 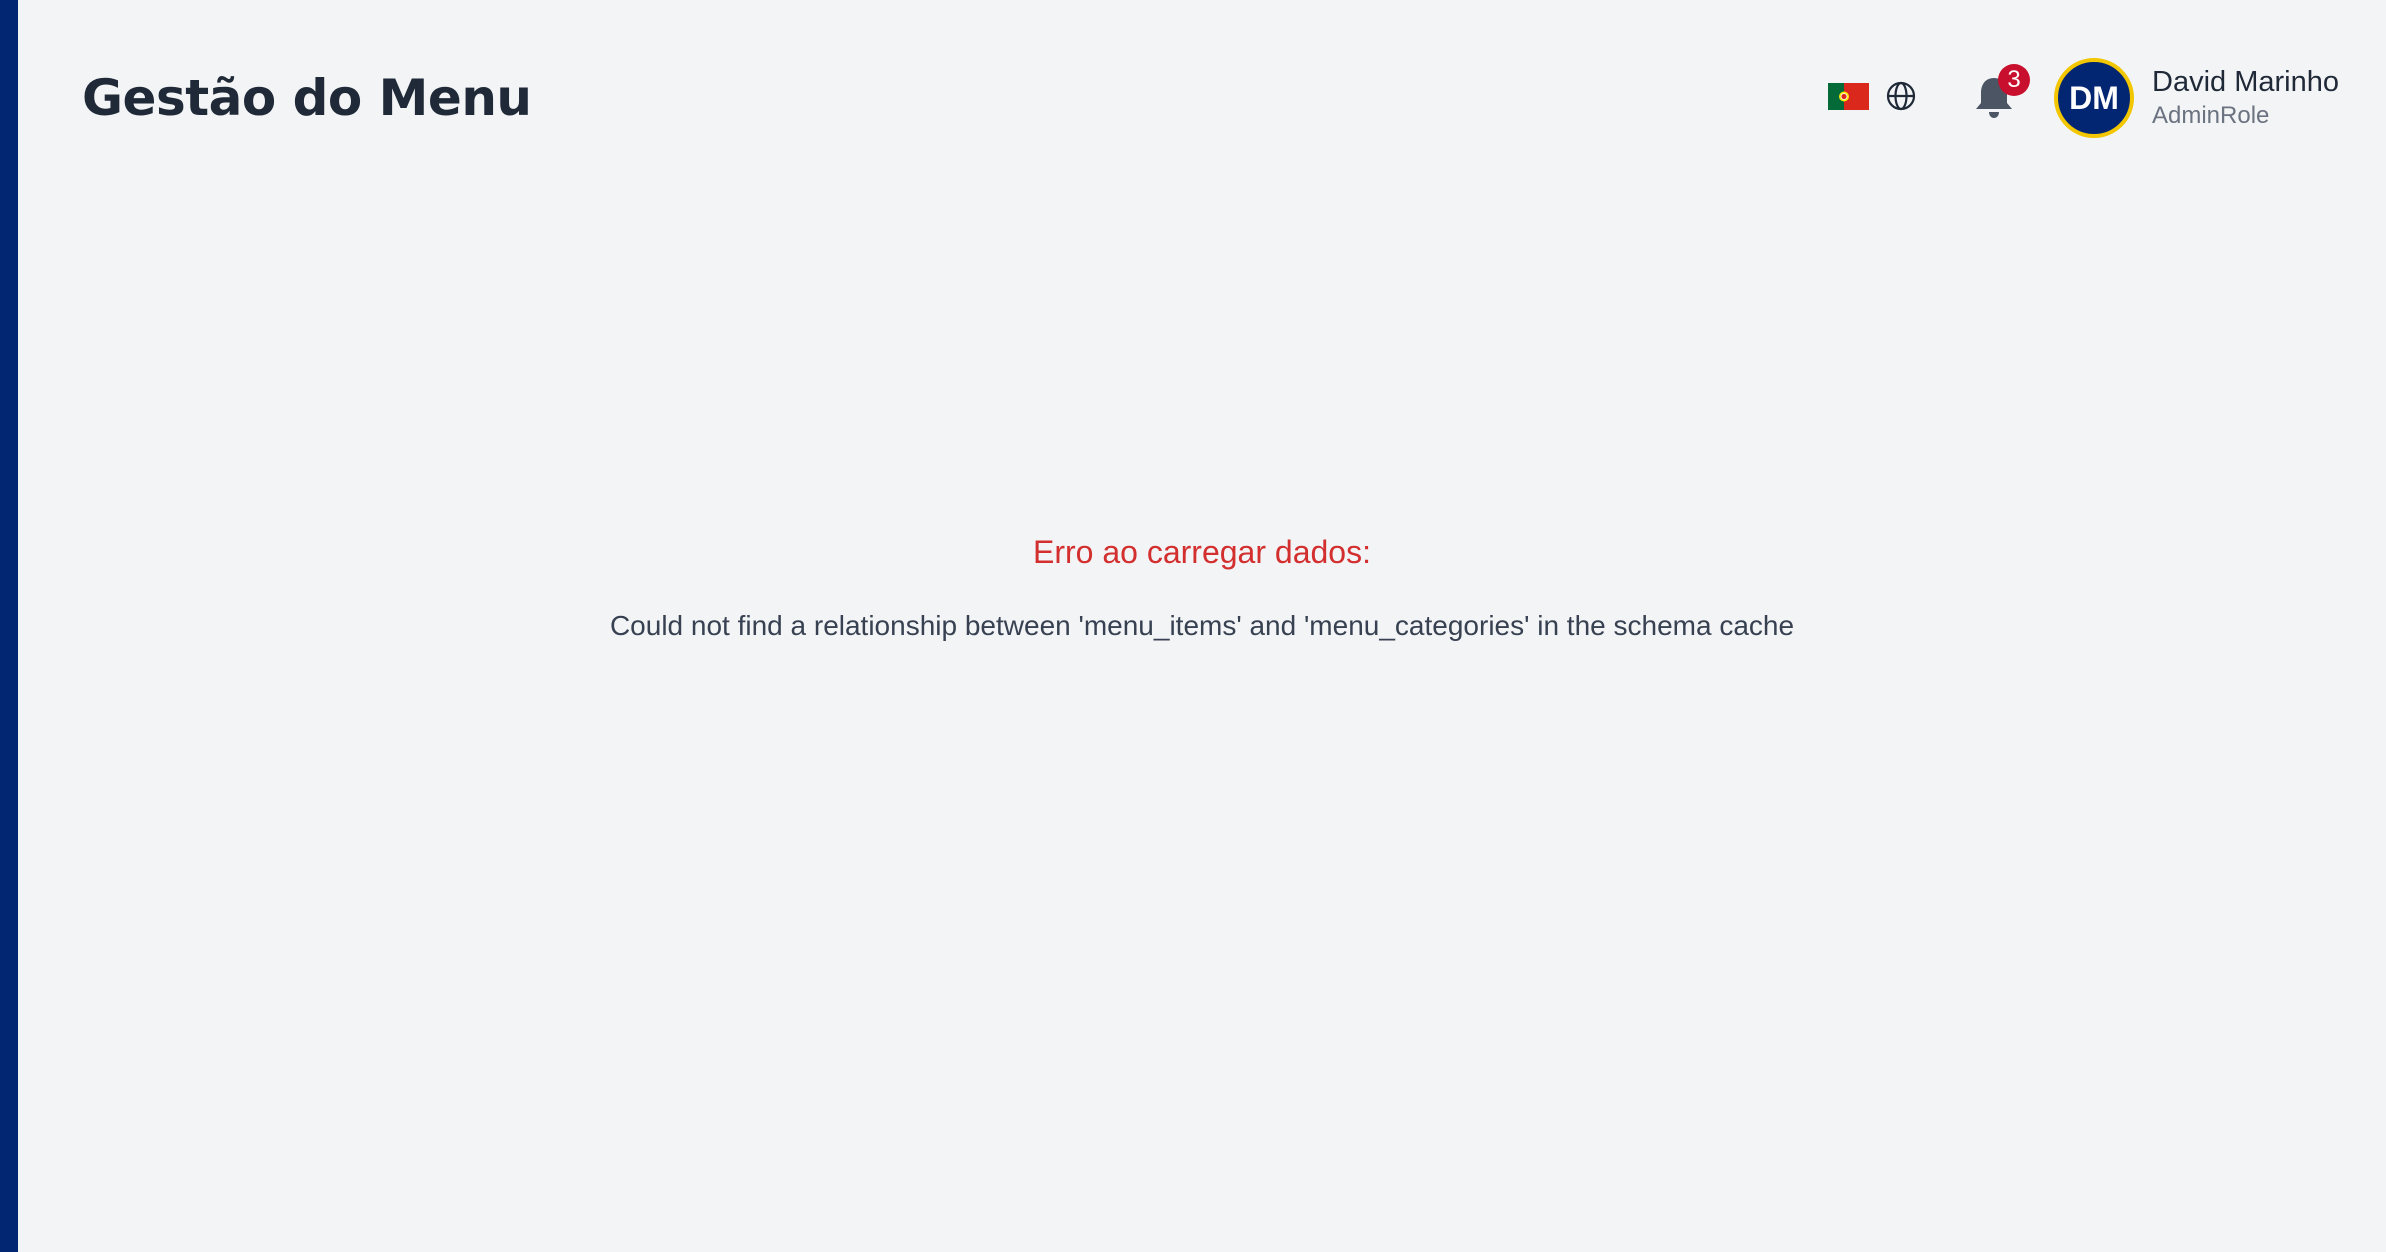 I want to click on globe-icon, so click(x=1901, y=96).